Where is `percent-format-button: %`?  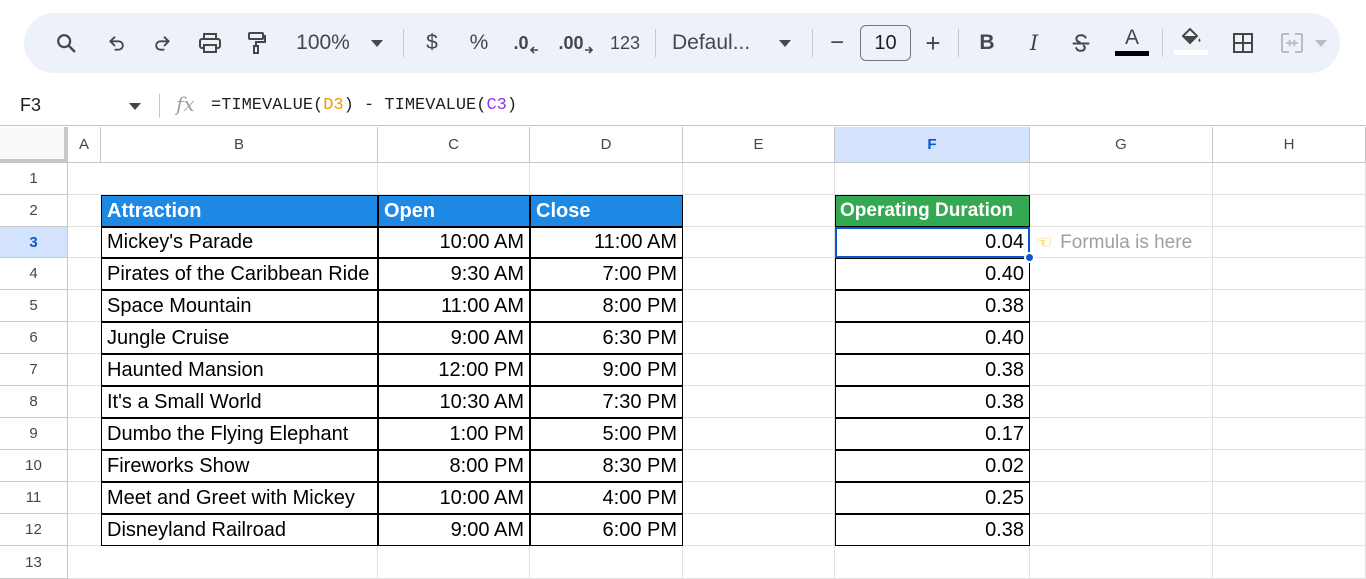 percent-format-button: % is located at coordinates (479, 43).